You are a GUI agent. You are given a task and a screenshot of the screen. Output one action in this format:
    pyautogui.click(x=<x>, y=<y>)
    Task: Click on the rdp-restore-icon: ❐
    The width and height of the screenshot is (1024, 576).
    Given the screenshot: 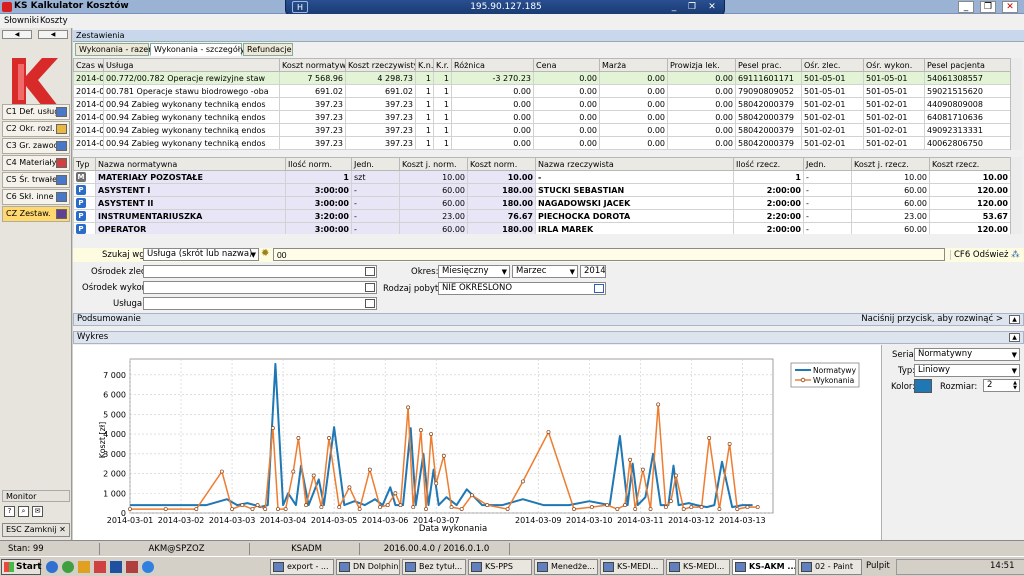 What is the action you would take?
    pyautogui.click(x=692, y=7)
    